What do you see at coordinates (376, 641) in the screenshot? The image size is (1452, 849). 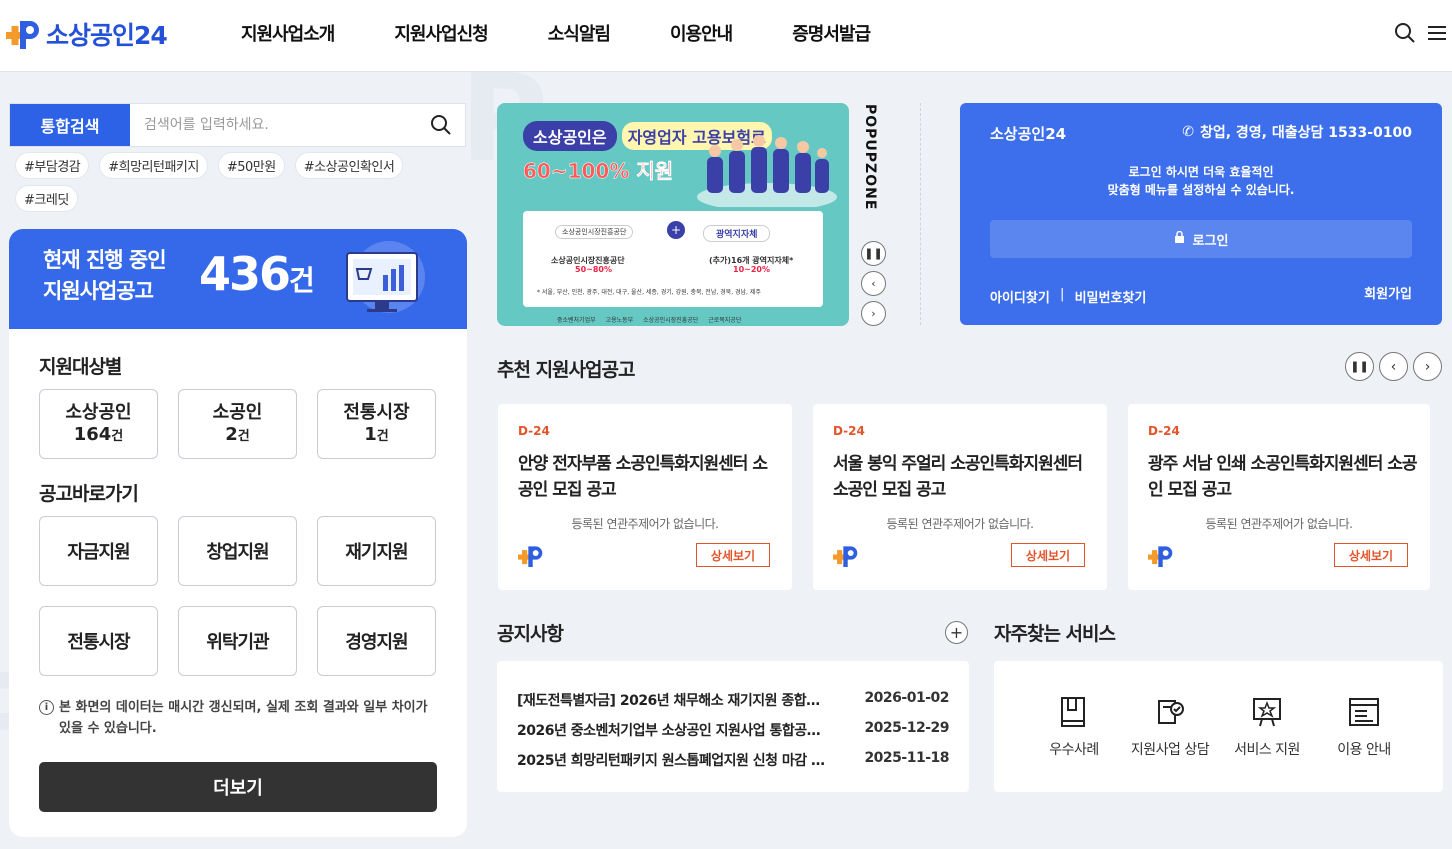 I see `goto-management: 경영지원` at bounding box center [376, 641].